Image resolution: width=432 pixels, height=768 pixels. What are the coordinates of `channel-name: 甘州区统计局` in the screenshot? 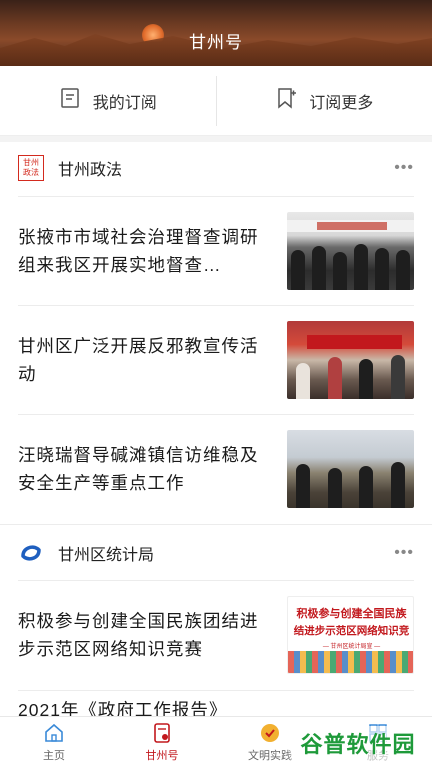 It's located at (106, 555).